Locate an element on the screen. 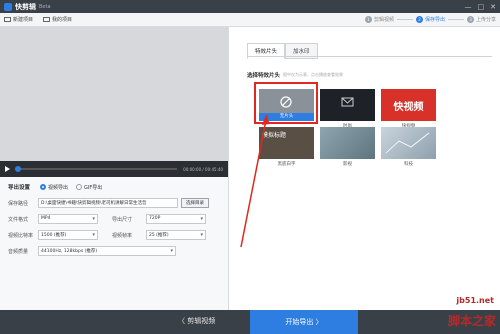 The height and width of the screenshot is (334, 500). video-export-label: 视频导出 is located at coordinates (58, 187).